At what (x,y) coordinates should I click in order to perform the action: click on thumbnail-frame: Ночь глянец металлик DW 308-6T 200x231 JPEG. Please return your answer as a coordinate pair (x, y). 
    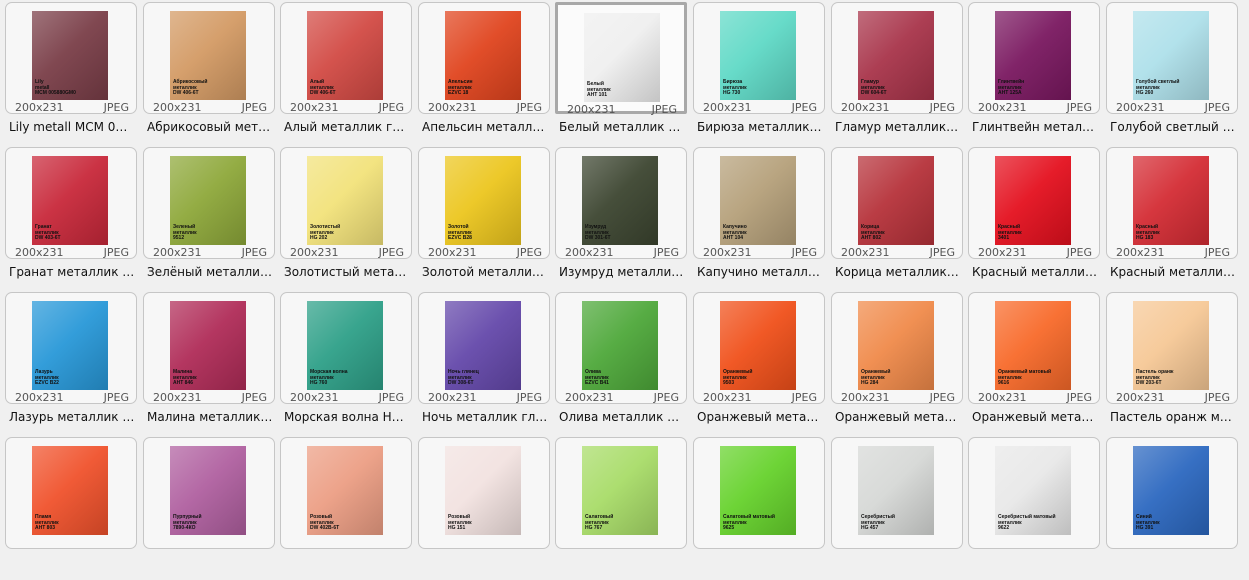
    Looking at the image, I should click on (484, 348).